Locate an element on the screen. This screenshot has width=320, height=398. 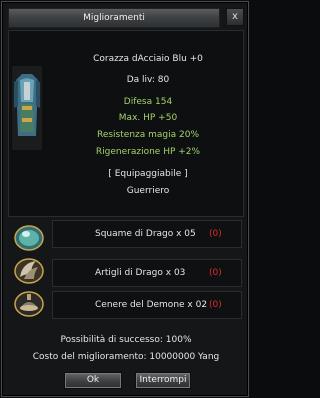
dragon-scale-icon is located at coordinates (29, 238).